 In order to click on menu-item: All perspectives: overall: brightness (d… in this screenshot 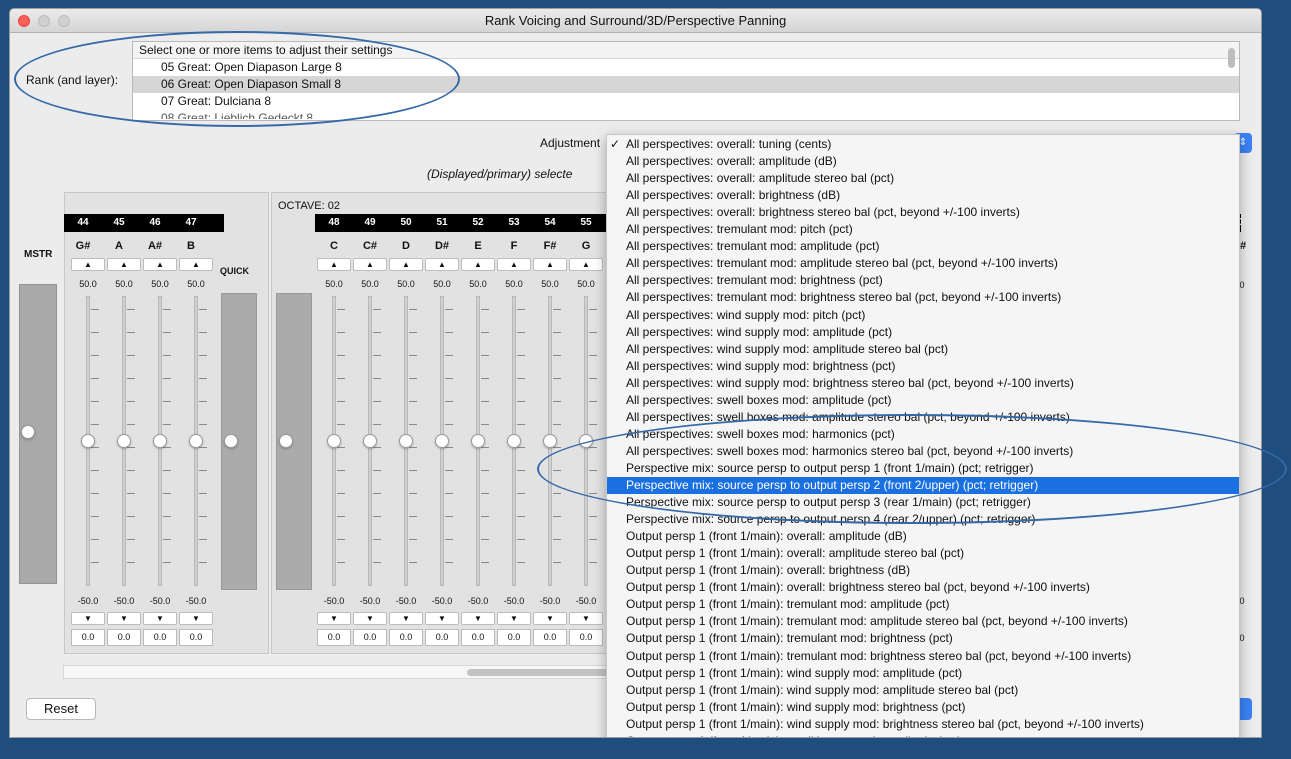, I will do `click(923, 195)`.